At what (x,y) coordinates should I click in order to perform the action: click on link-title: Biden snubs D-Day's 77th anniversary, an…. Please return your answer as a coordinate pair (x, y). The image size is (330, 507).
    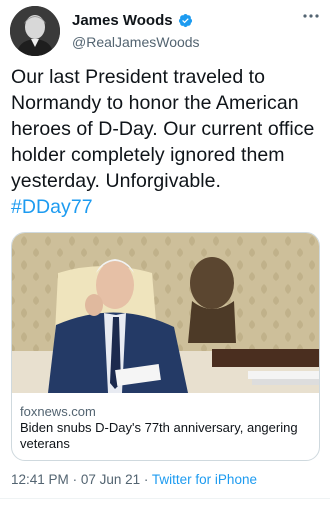
    Looking at the image, I should click on (159, 435).